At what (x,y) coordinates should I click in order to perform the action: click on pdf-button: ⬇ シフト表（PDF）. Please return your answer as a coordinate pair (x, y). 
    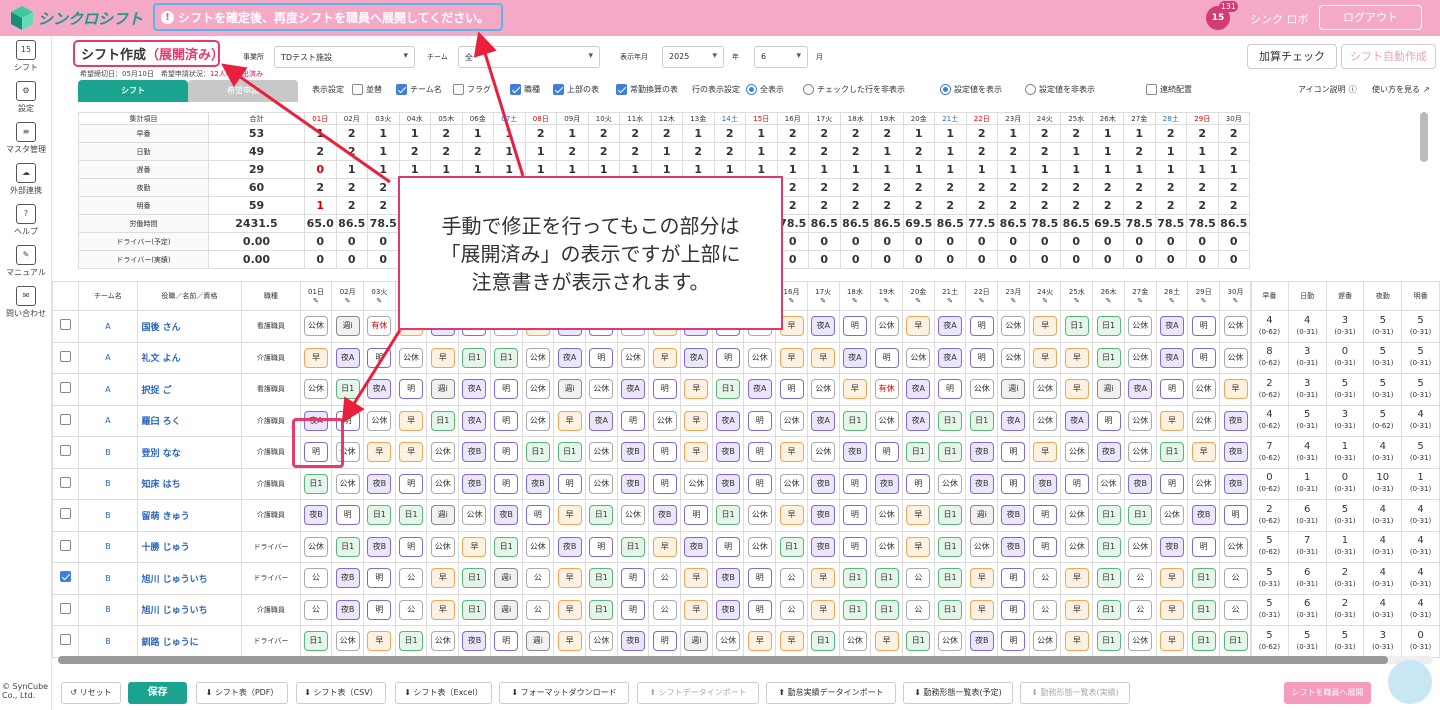
    Looking at the image, I should click on (242, 693).